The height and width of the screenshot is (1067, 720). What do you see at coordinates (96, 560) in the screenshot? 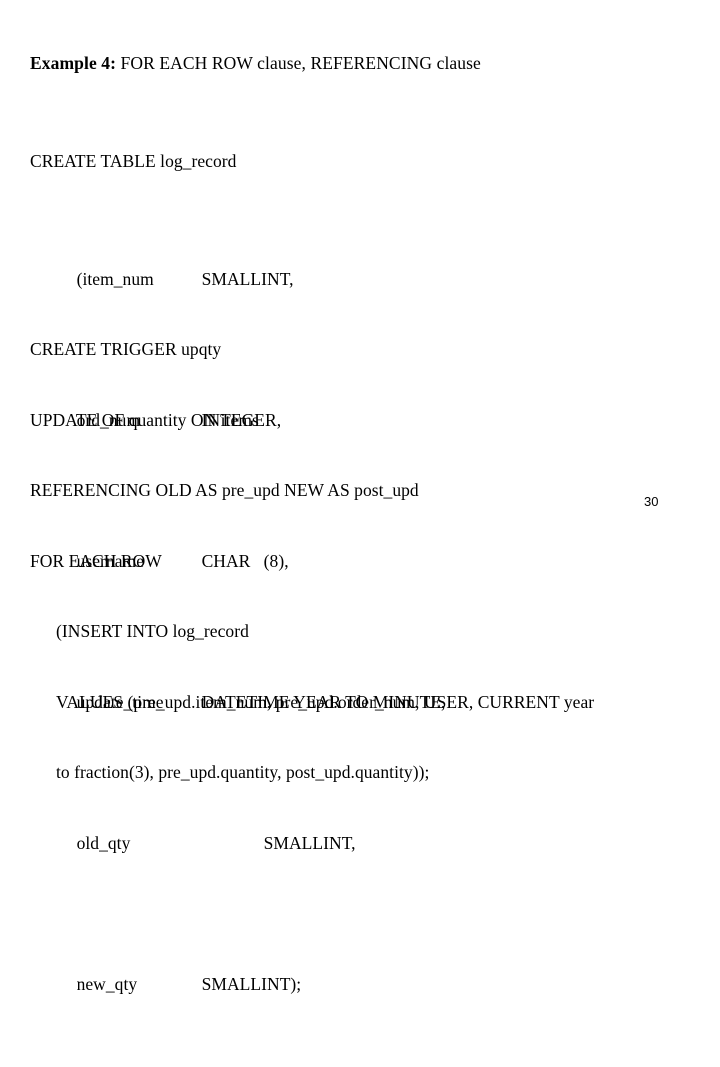
I see `trigger-line: FOR EACH ROW` at bounding box center [96, 560].